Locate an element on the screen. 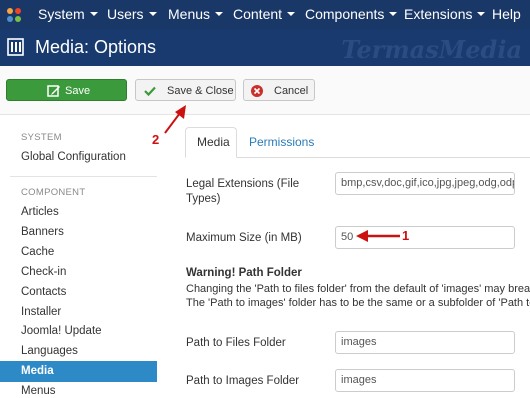 The image size is (530, 398). annotation-label-2: 2 is located at coordinates (156, 139).